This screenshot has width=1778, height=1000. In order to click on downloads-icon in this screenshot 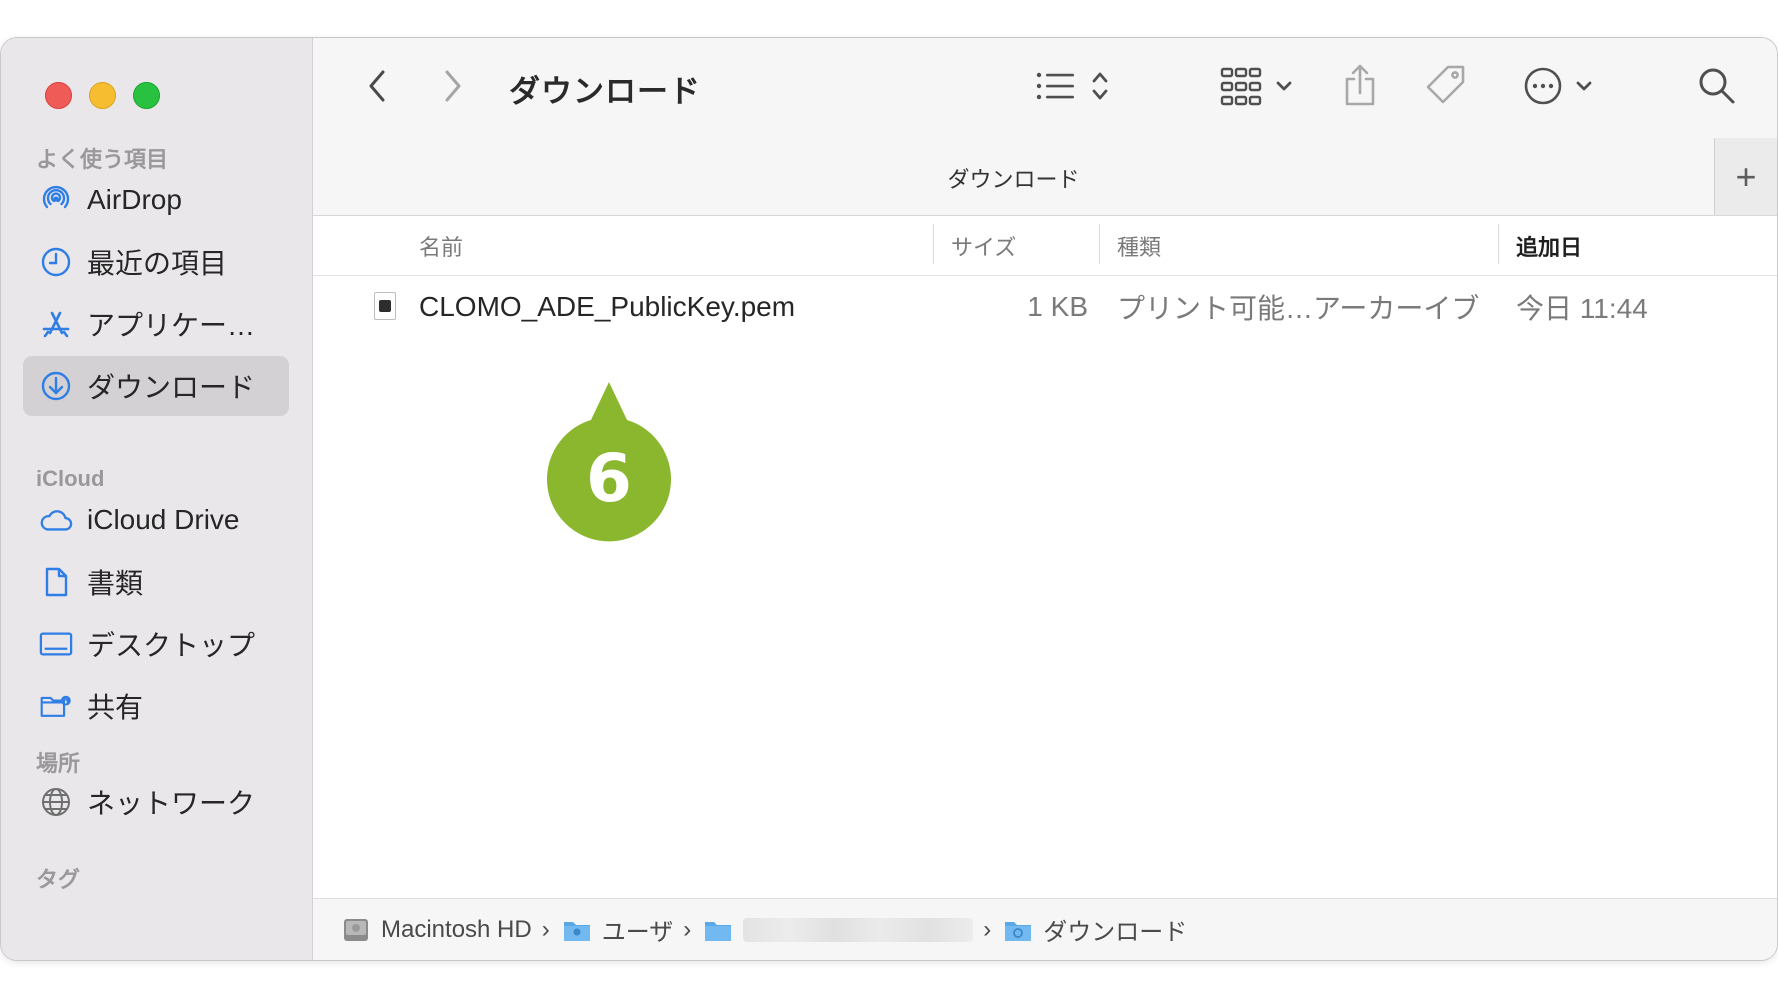, I will do `click(56, 386)`.